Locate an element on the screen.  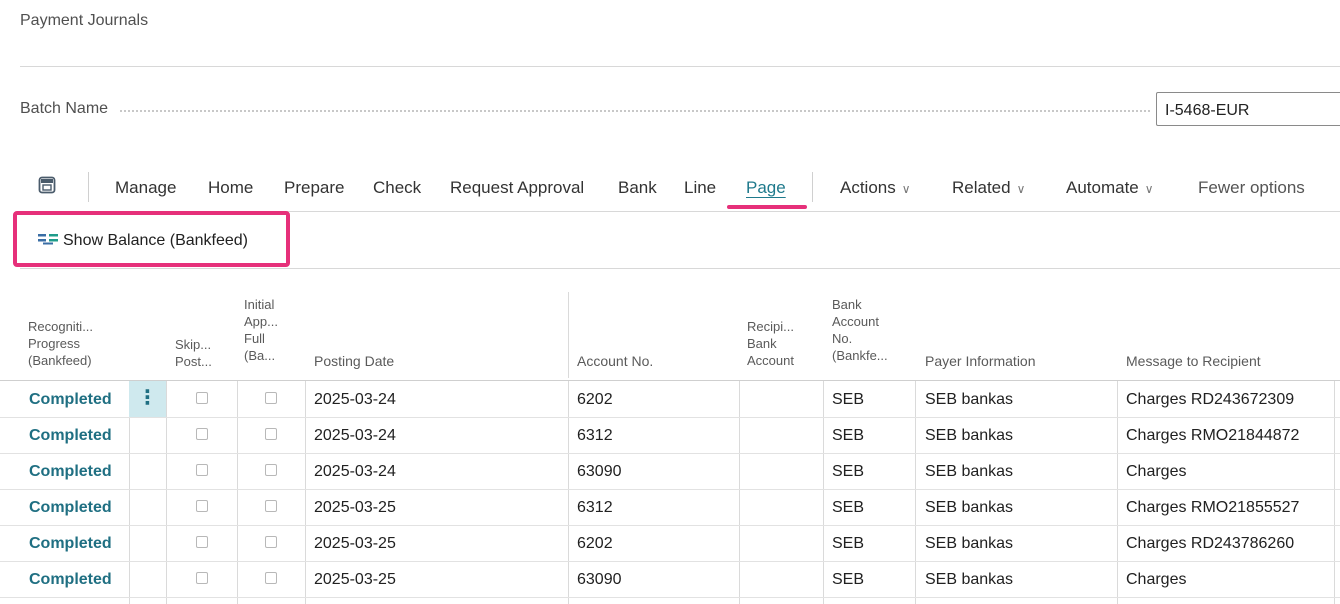
related-menu-label: Related is located at coordinates (981, 187).